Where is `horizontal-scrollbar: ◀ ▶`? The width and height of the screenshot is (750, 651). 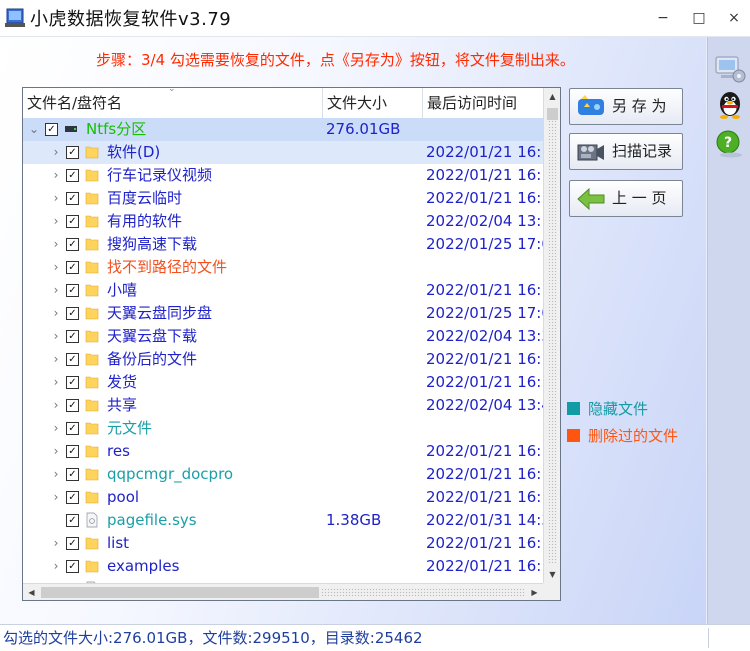 horizontal-scrollbar: ◀ ▶ is located at coordinates (283, 591).